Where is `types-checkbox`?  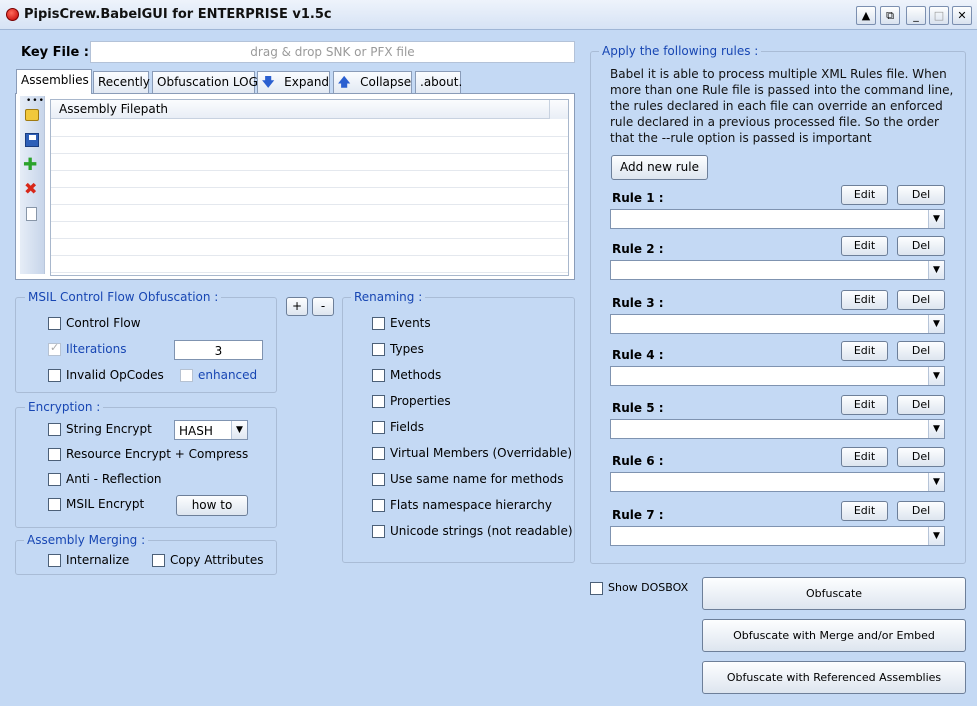 types-checkbox is located at coordinates (378, 349).